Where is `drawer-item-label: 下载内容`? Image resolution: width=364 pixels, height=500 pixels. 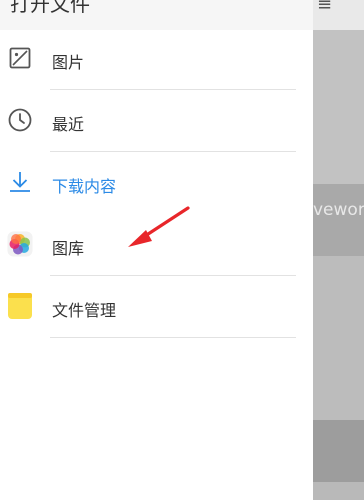
drawer-item-label: 下载内容 is located at coordinates (84, 186).